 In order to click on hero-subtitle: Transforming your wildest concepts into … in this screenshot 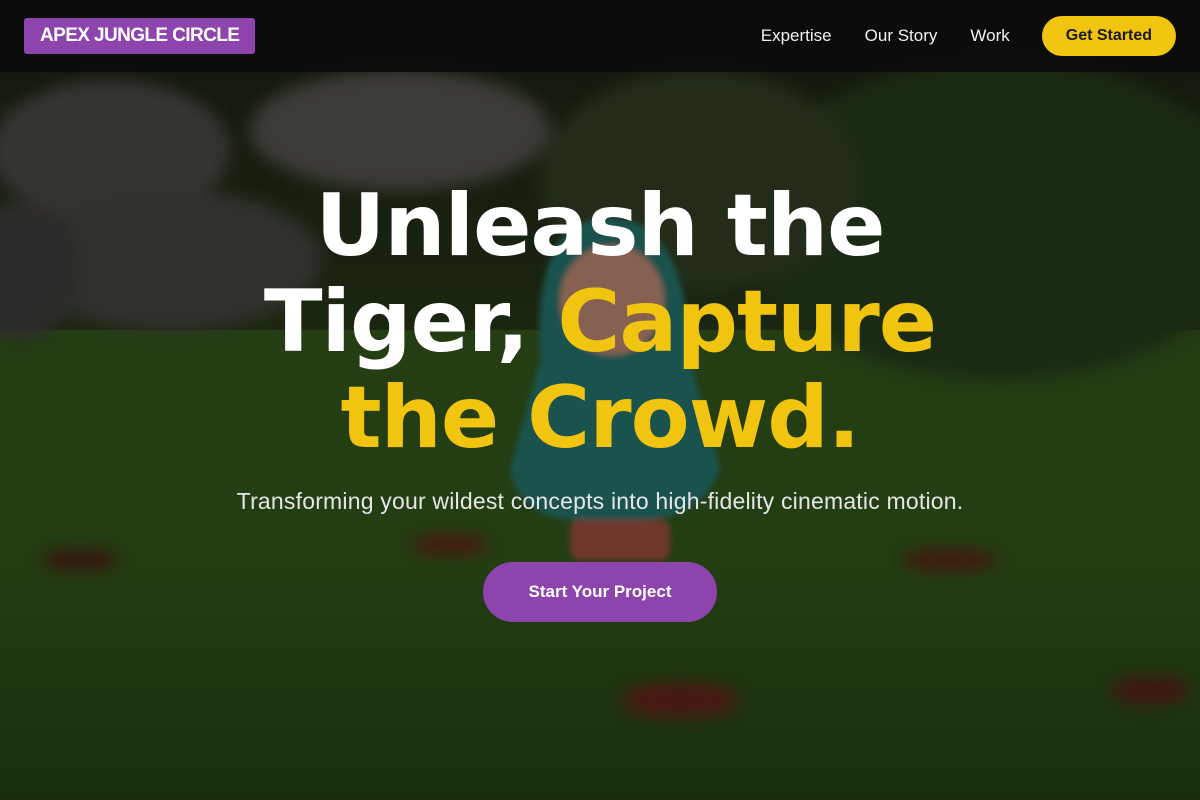, I will do `click(600, 501)`.